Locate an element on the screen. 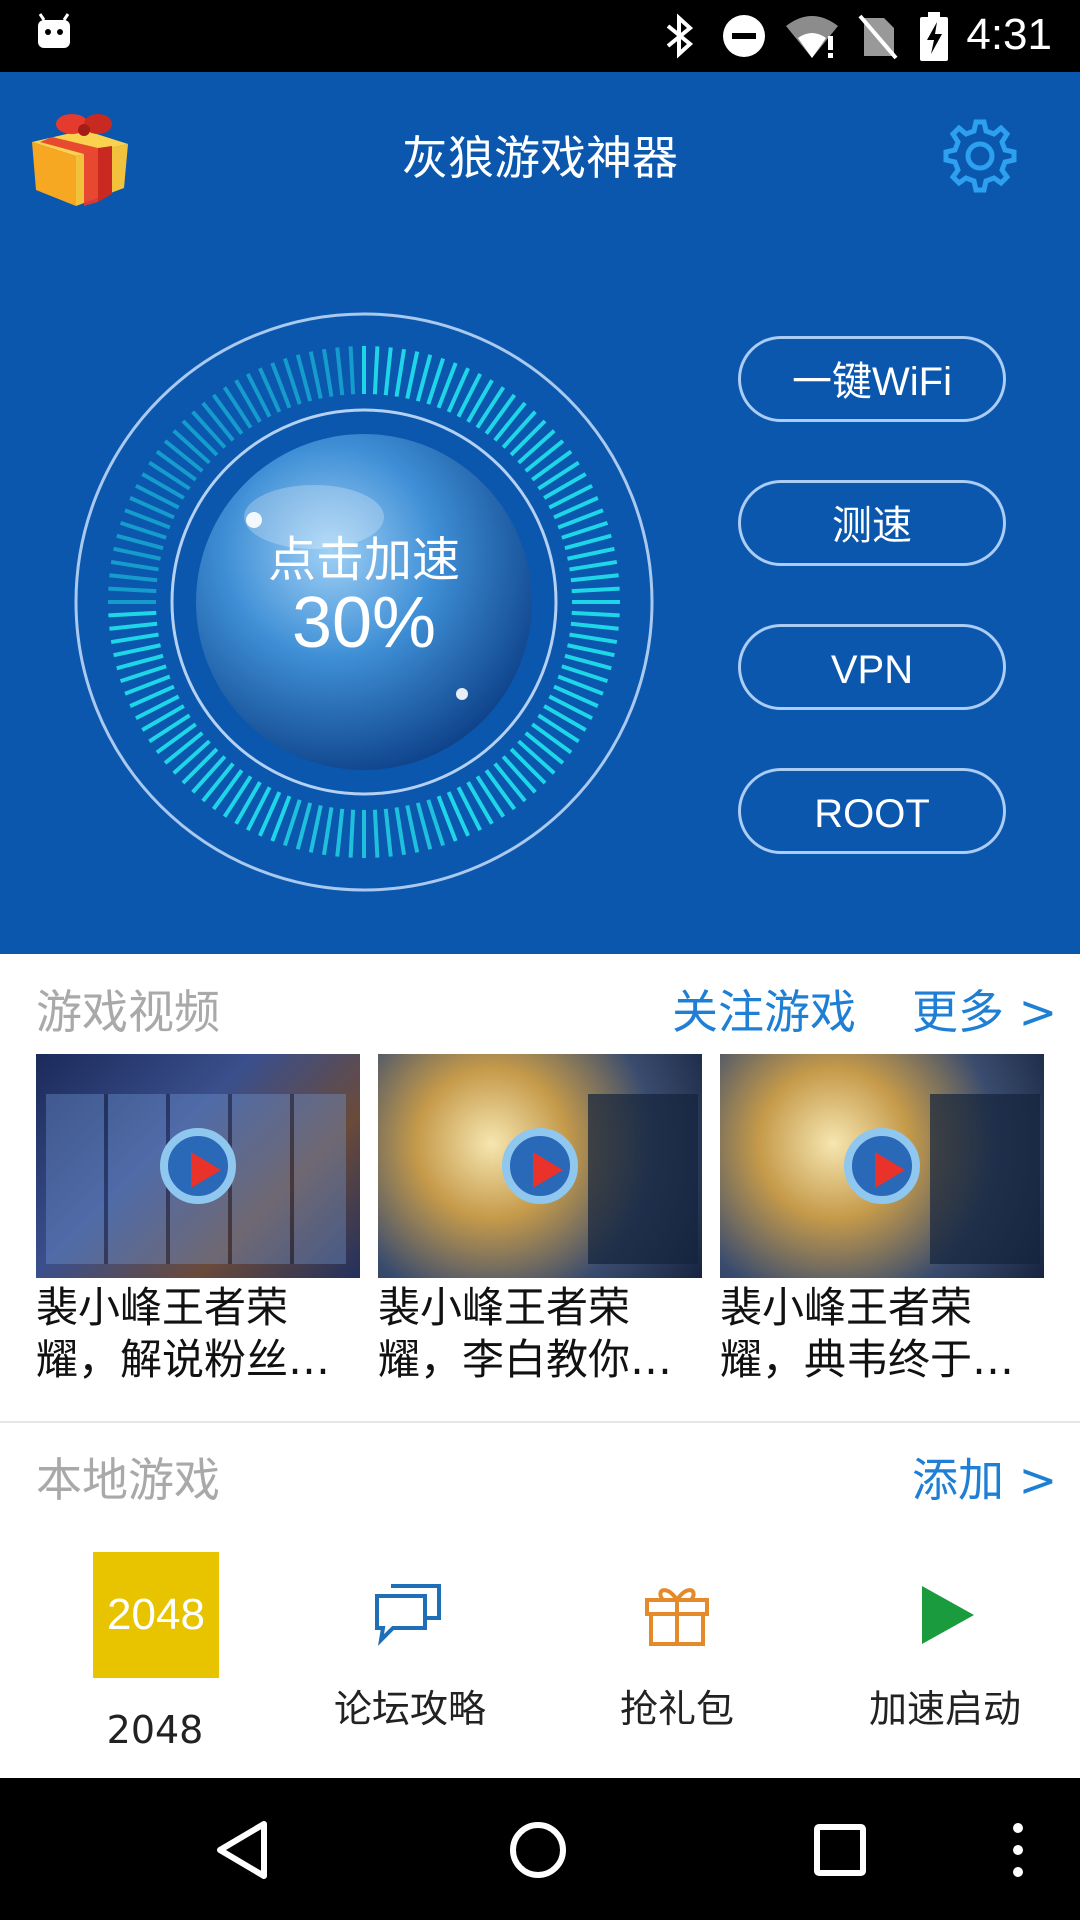 This screenshot has width=1080, height=1920. no-sim-icon is located at coordinates (878, 37).